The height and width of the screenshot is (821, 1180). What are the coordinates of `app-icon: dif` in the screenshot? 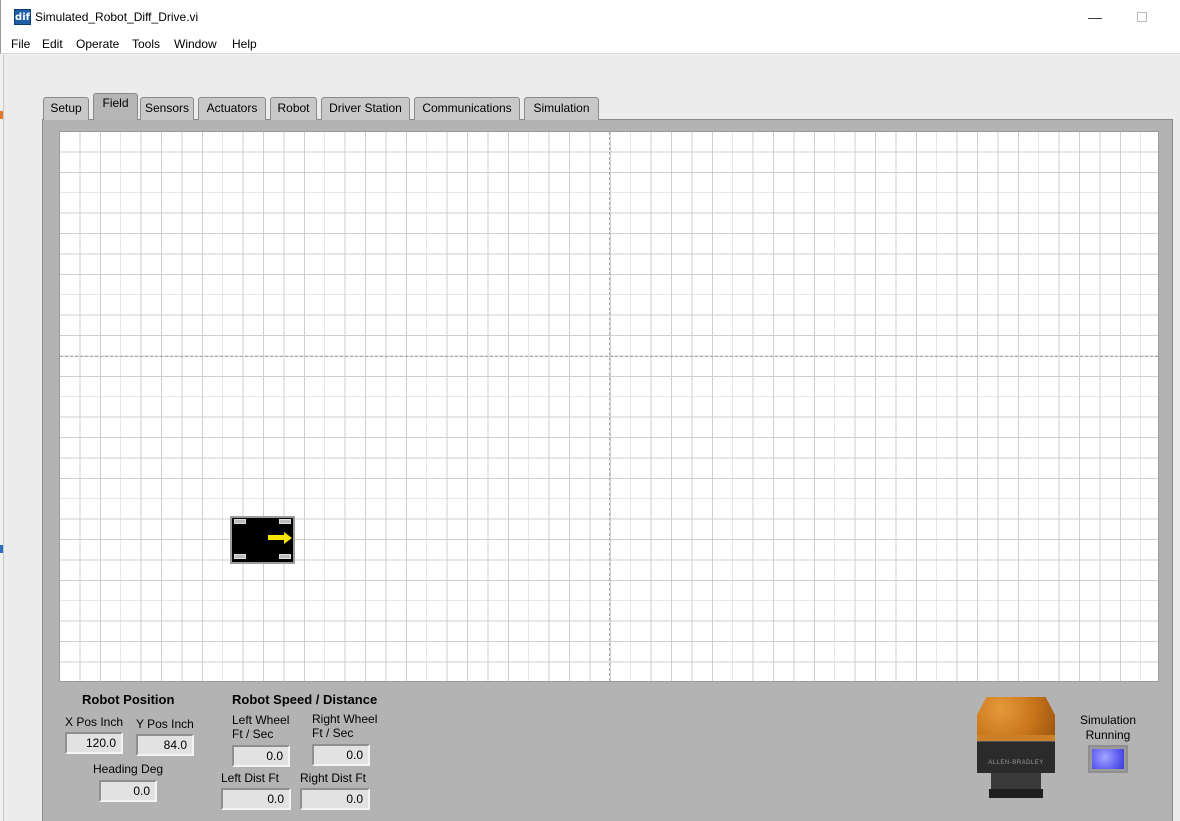 It's located at (22, 17).